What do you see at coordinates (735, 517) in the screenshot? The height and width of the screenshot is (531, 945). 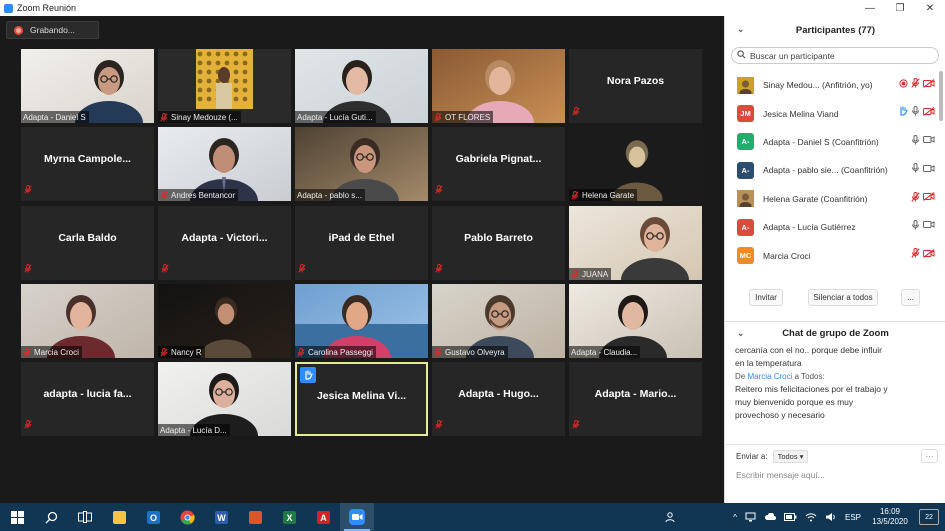 I see `chevron-up-icon: ^` at bounding box center [735, 517].